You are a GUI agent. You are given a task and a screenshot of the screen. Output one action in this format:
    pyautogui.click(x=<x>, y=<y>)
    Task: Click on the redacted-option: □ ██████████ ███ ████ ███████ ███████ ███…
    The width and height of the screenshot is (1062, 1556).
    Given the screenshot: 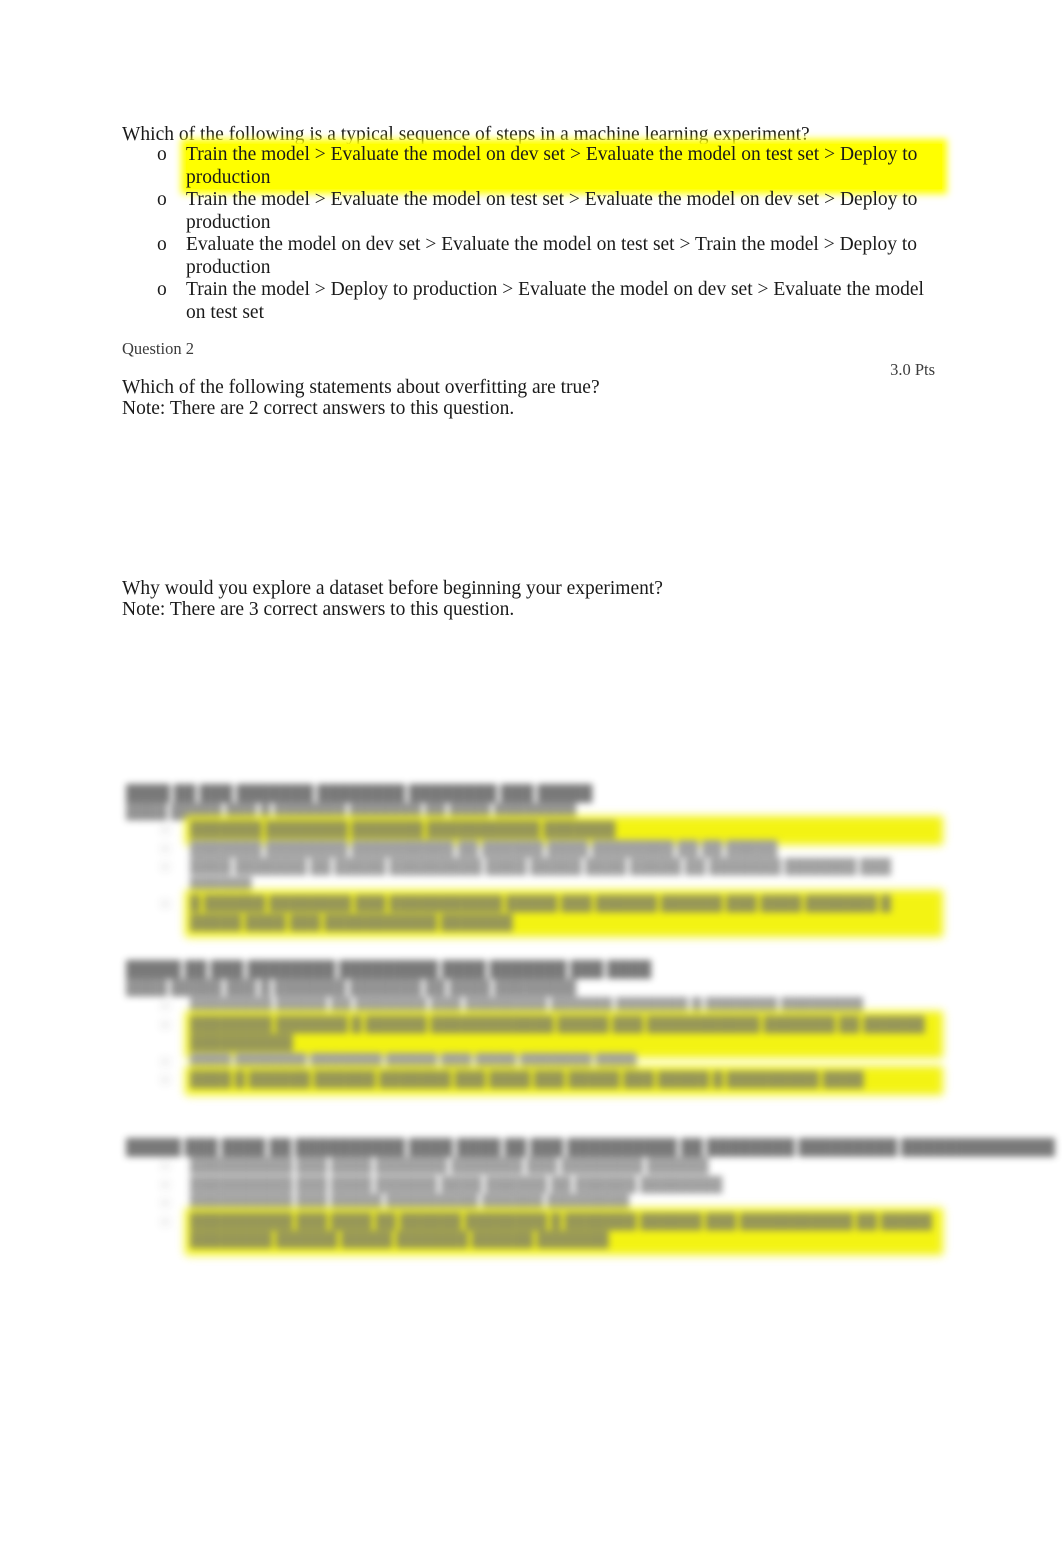 What is the action you would take?
    pyautogui.click(x=532, y=1166)
    